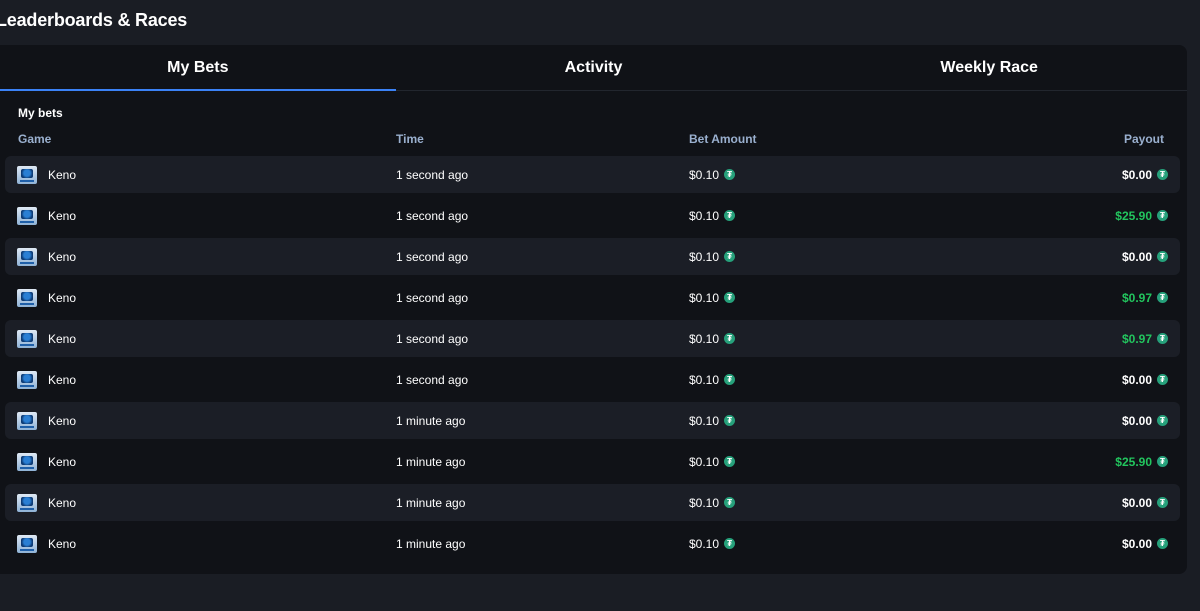 This screenshot has height=611, width=1200. I want to click on column-header-time: Time, so click(410, 139).